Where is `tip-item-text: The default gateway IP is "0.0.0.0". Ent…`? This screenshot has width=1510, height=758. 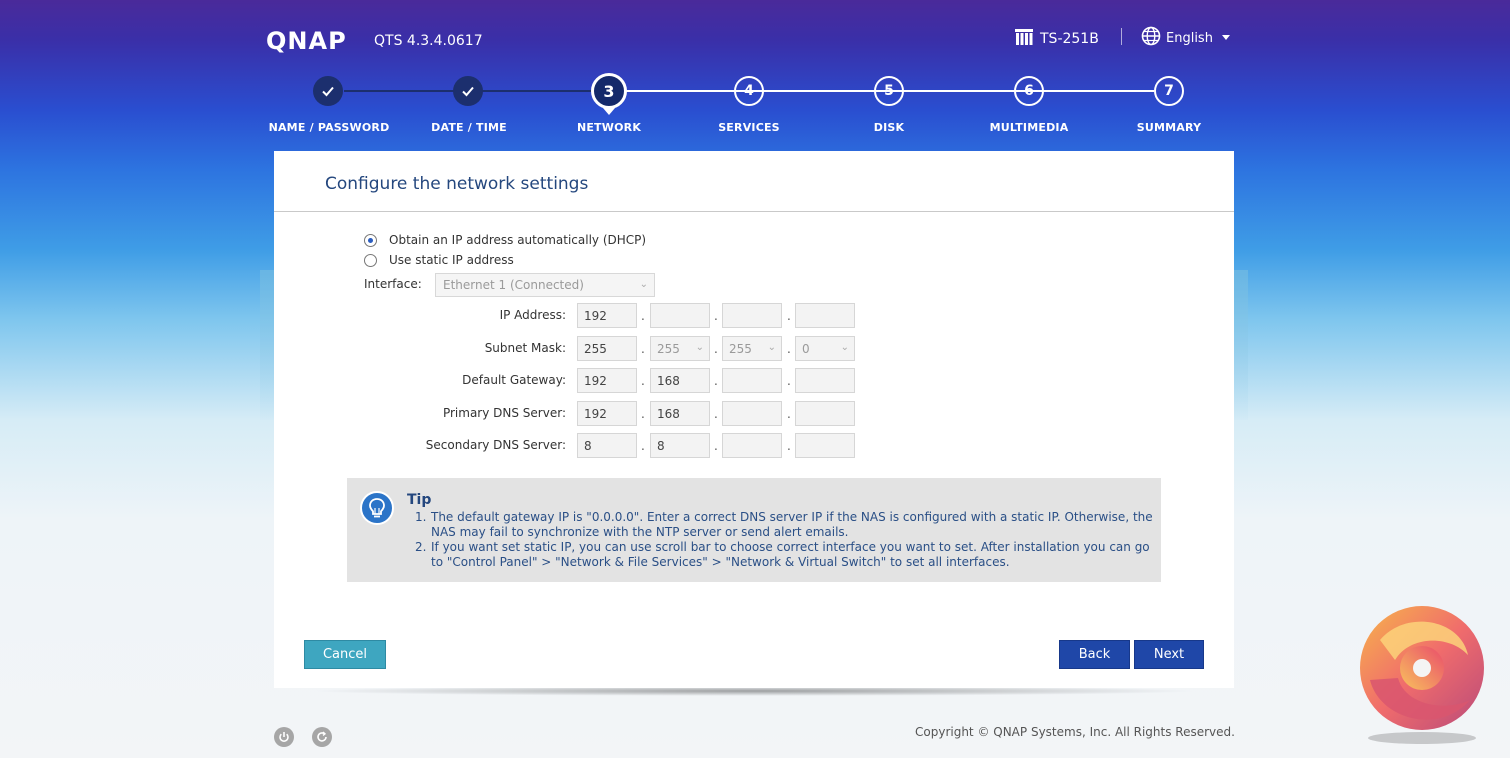
tip-item-text: The default gateway IP is "0.0.0.0". Ent… is located at coordinates (792, 524).